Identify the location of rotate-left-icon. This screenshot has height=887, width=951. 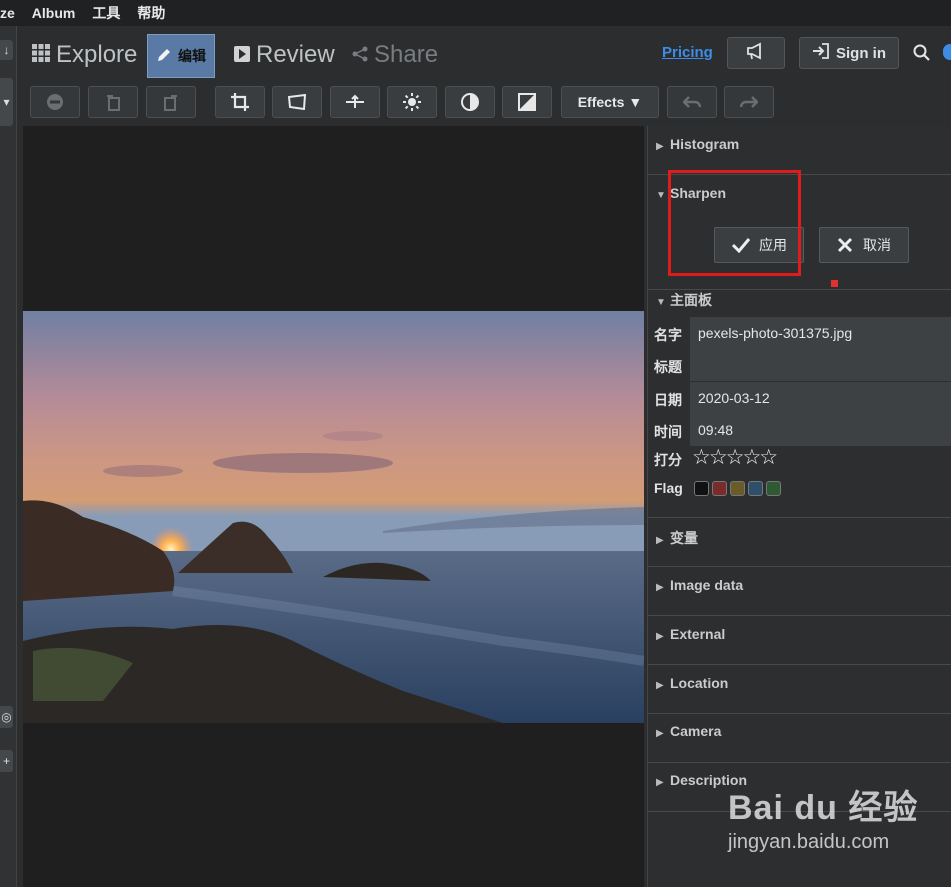
(113, 103).